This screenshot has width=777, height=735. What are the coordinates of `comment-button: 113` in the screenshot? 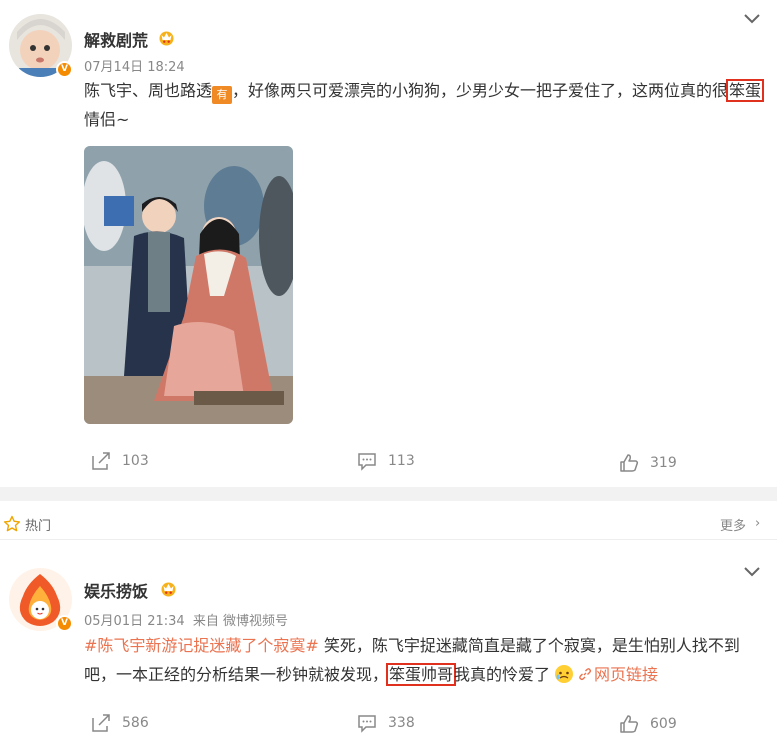 It's located at (385, 461).